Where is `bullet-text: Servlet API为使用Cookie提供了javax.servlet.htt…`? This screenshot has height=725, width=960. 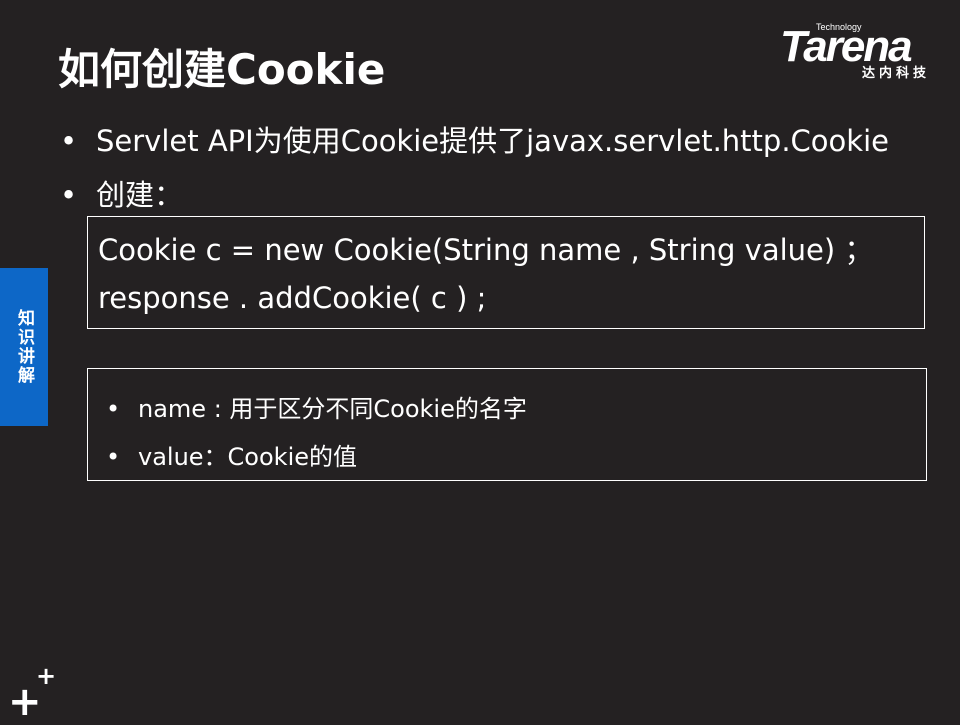
bullet-text: Servlet API为使用Cookie提供了javax.servlet.htt… is located at coordinates (492, 141).